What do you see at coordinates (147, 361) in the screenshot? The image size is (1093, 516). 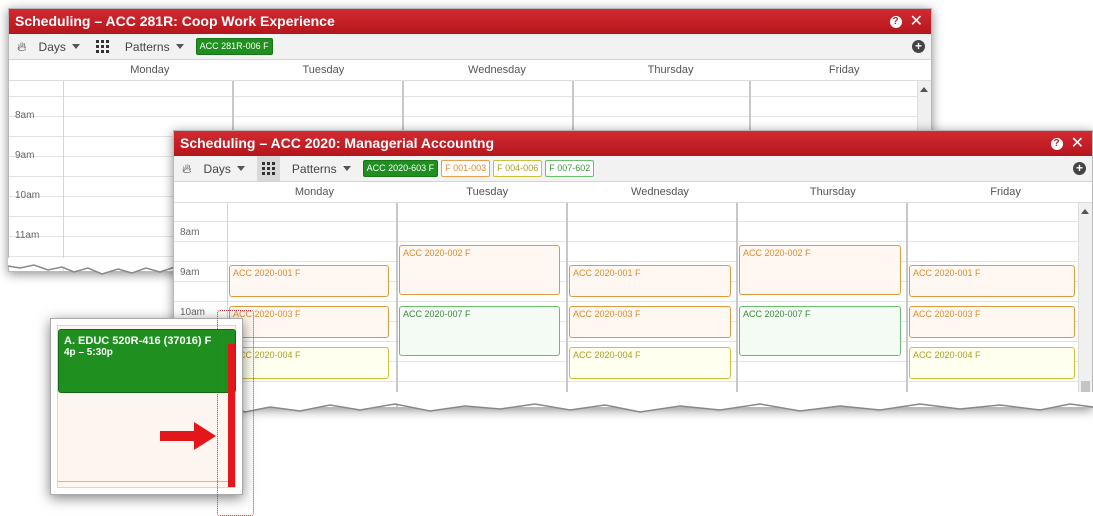 I see `highlighted-event: A. EDUC 520R-416 (37016) F 4p – 5:30p` at bounding box center [147, 361].